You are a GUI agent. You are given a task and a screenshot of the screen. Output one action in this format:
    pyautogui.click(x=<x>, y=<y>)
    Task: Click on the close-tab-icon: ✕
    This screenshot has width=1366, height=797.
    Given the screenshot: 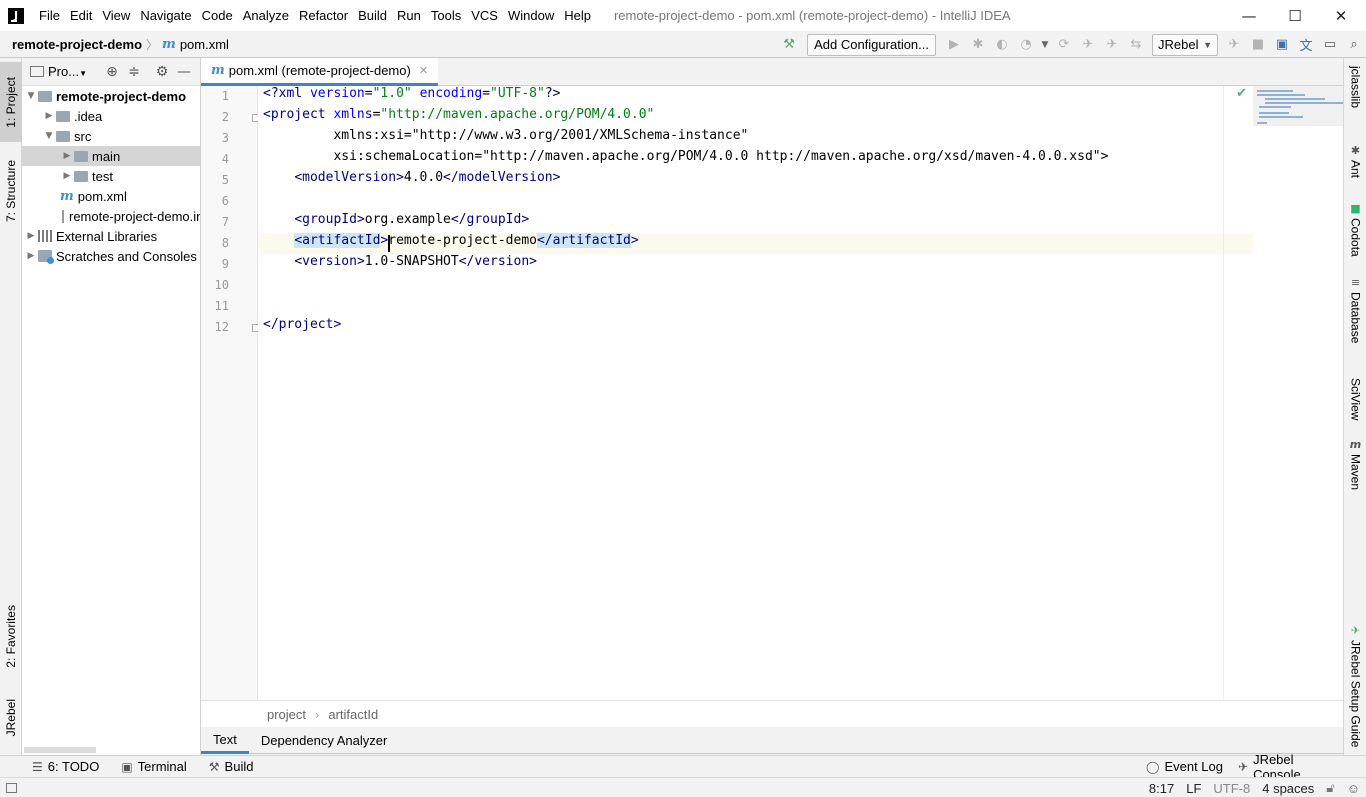 What is the action you would take?
    pyautogui.click(x=423, y=70)
    